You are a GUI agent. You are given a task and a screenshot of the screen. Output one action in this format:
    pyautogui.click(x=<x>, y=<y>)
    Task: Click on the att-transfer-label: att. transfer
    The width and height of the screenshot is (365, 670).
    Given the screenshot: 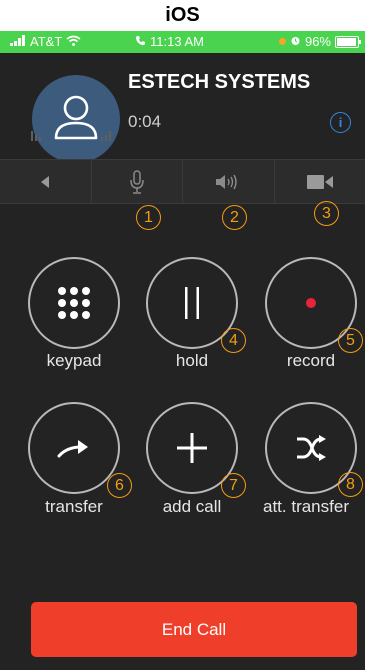 What is the action you would take?
    pyautogui.click(x=306, y=506)
    